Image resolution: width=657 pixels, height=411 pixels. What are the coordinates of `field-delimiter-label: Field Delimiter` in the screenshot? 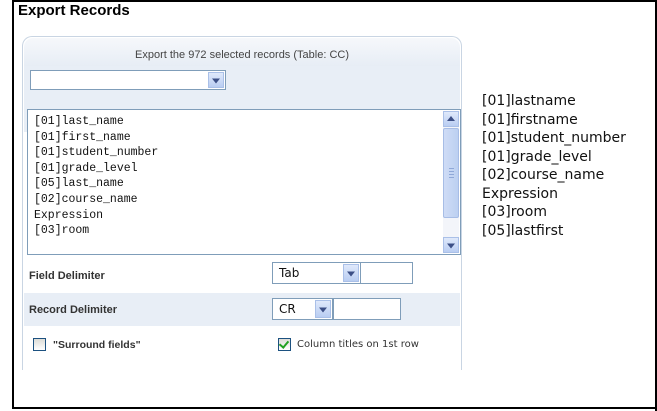 It's located at (67, 276).